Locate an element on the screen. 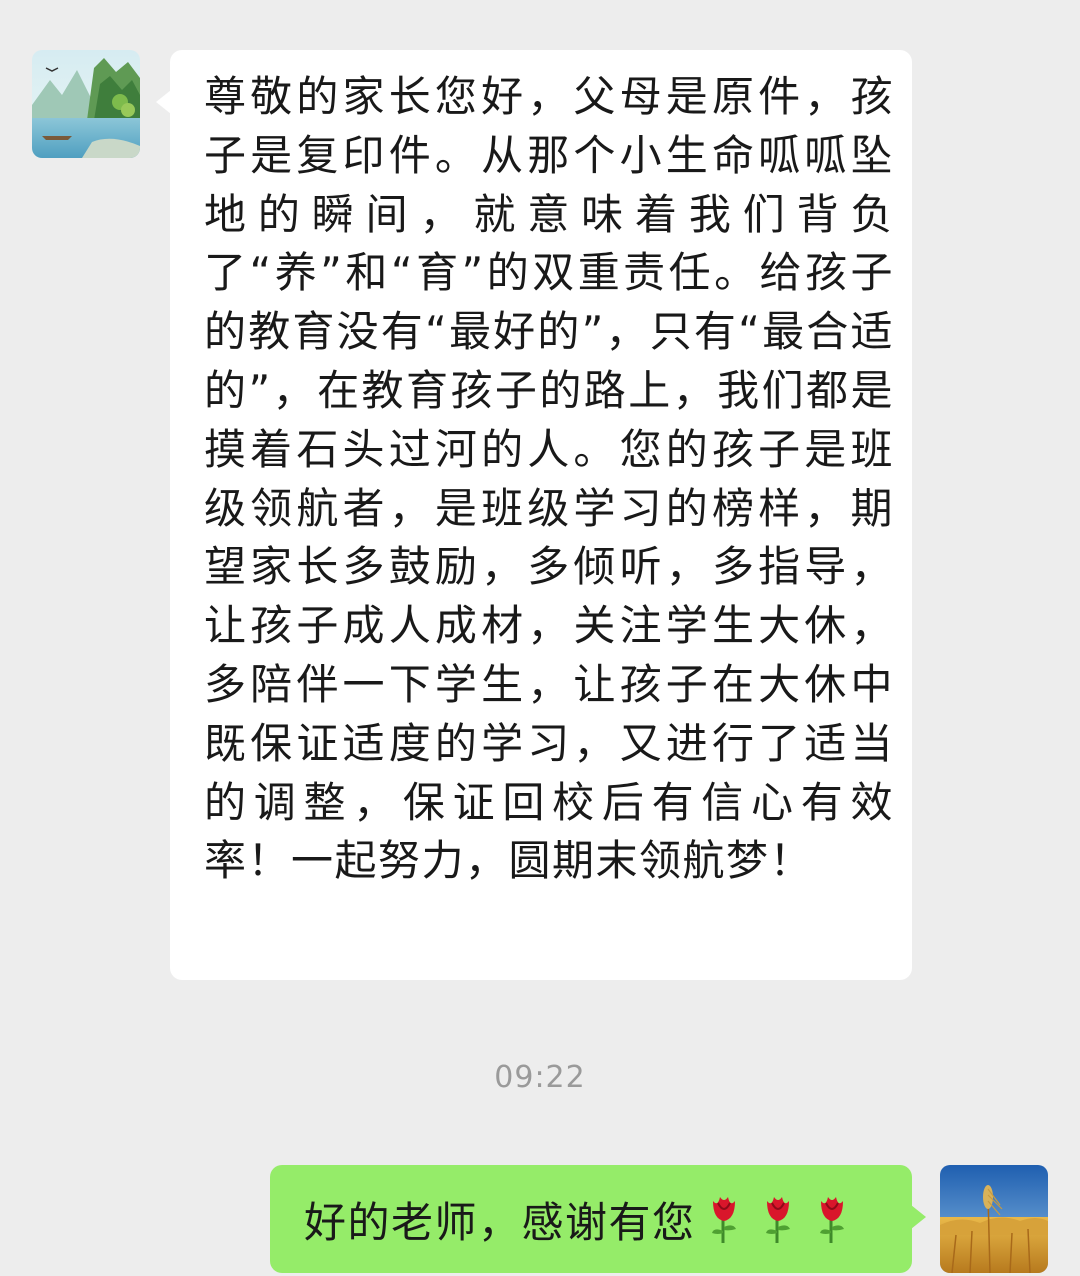 This screenshot has height=1276, width=1080. outgoing-message-bubble: 好的老师，感谢有您 is located at coordinates (598, 1219).